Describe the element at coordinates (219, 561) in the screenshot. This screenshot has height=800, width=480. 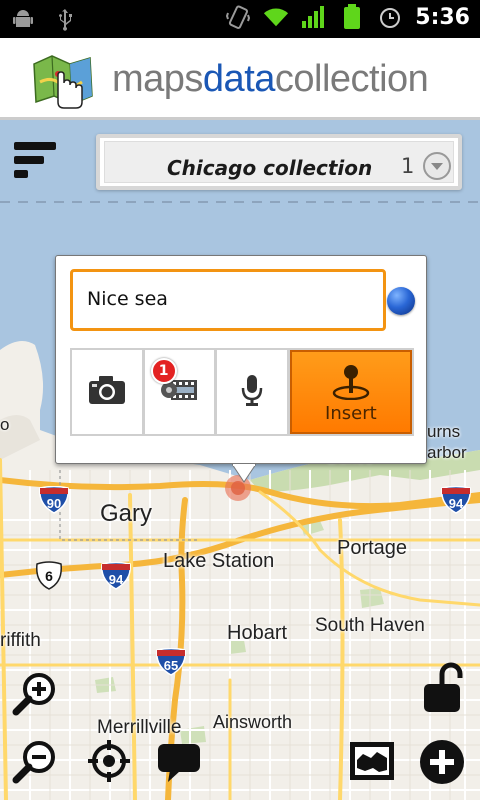
I see `map-label-lake-station: Lake Station` at that location.